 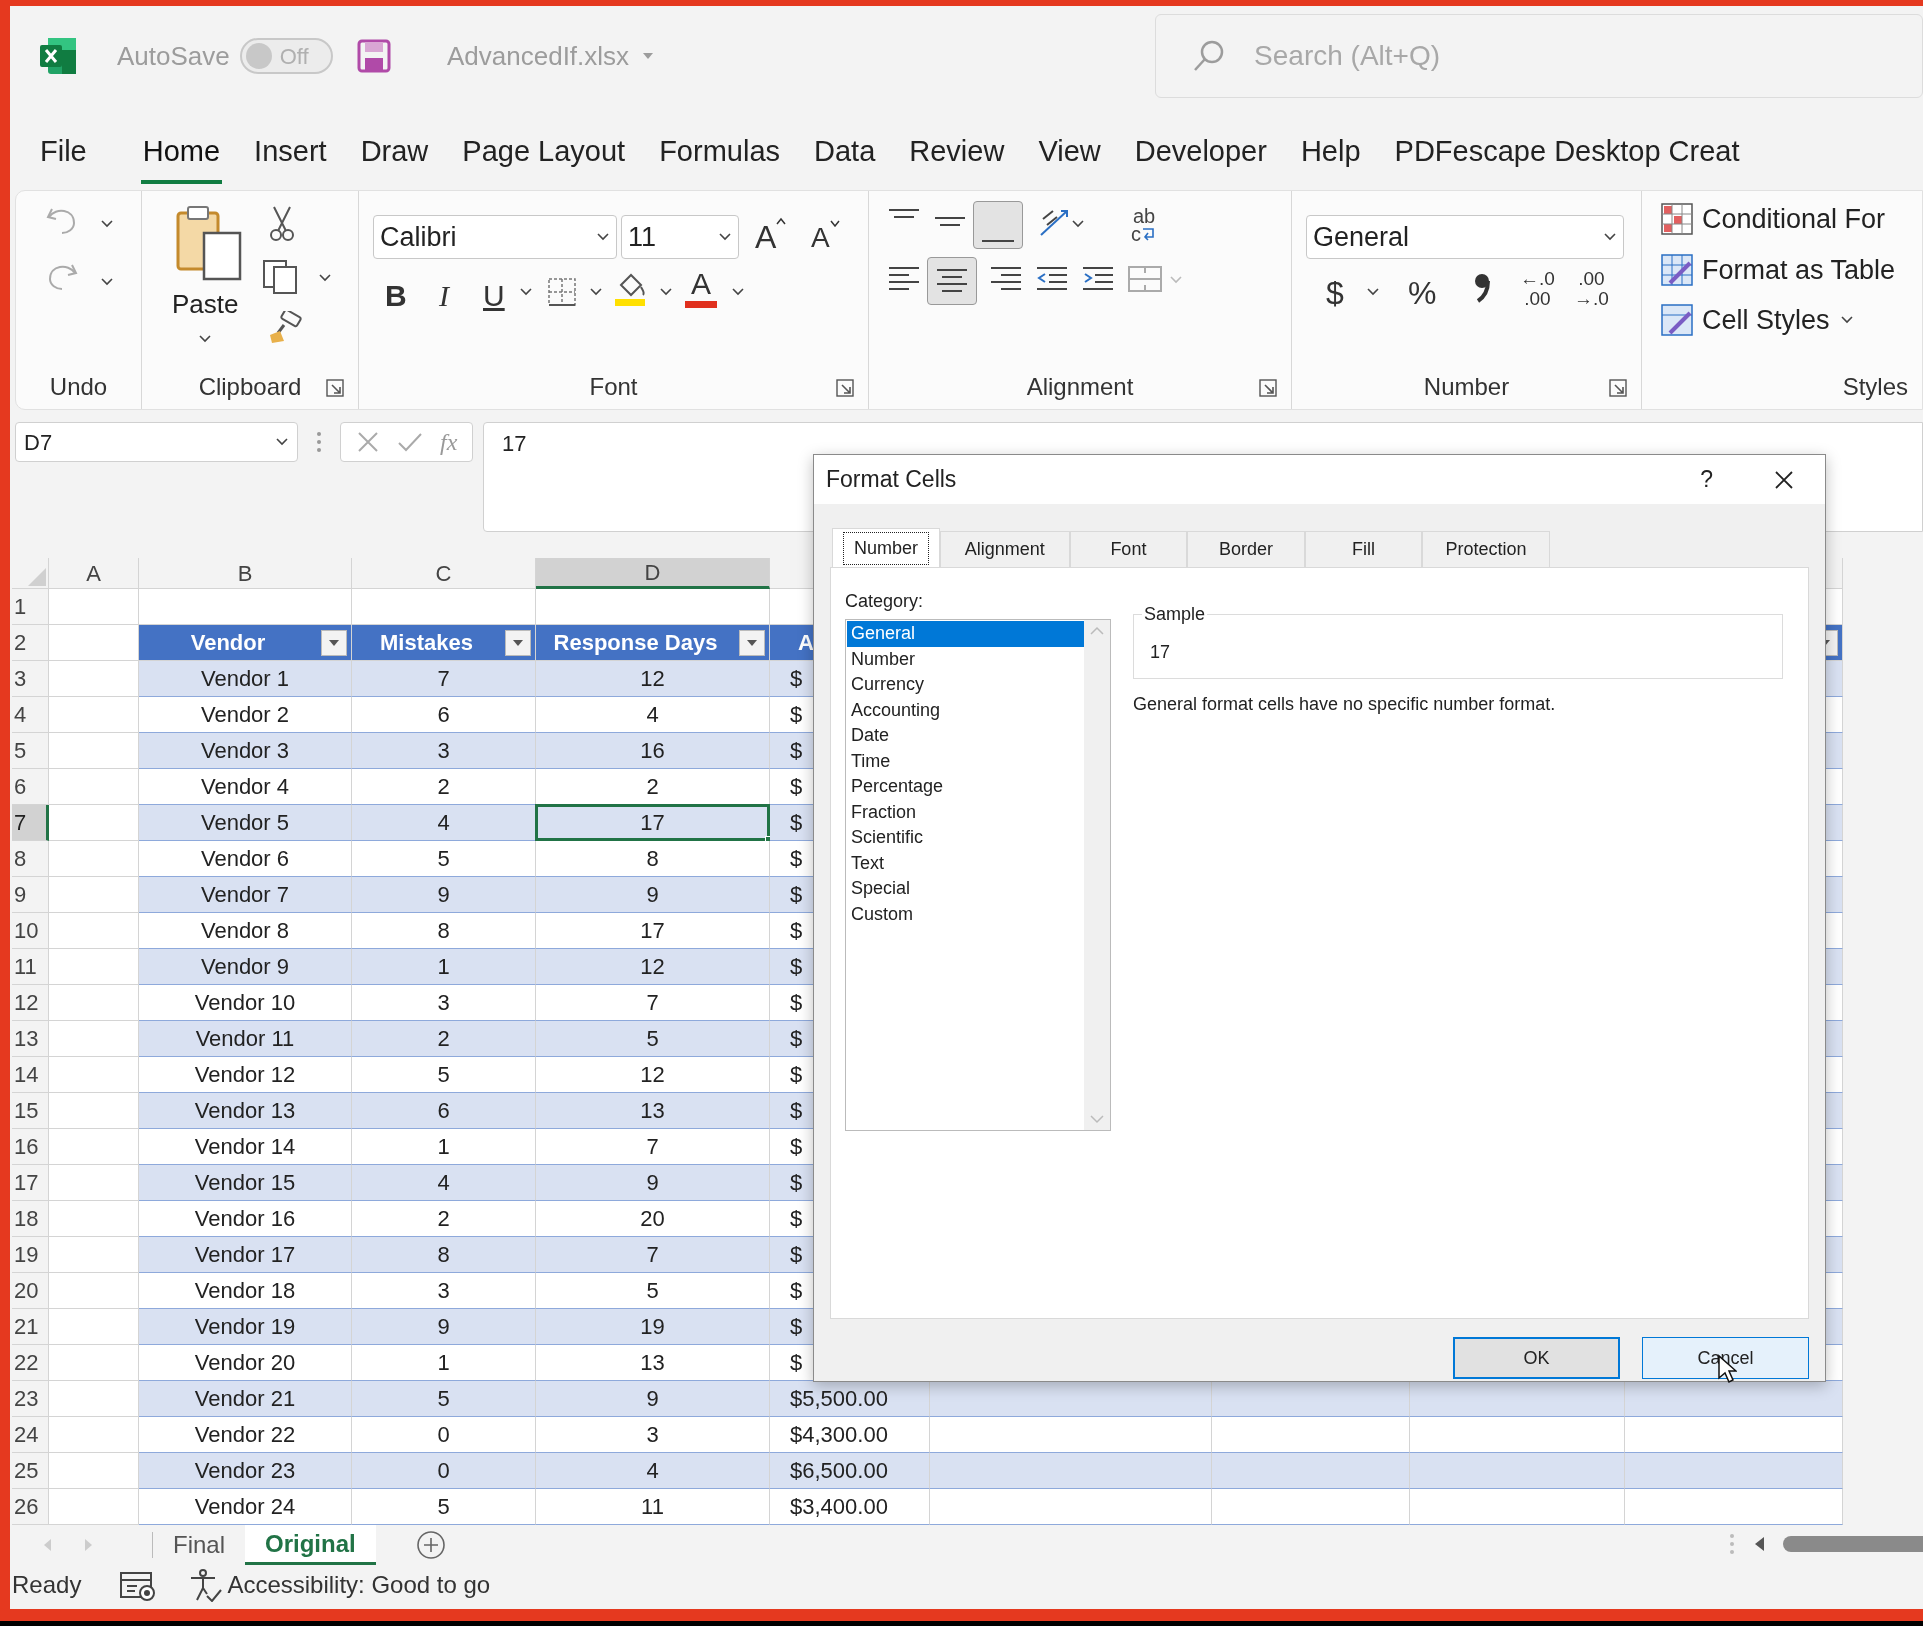 What do you see at coordinates (1363, 549) in the screenshot?
I see `dialog-tab: Fill` at bounding box center [1363, 549].